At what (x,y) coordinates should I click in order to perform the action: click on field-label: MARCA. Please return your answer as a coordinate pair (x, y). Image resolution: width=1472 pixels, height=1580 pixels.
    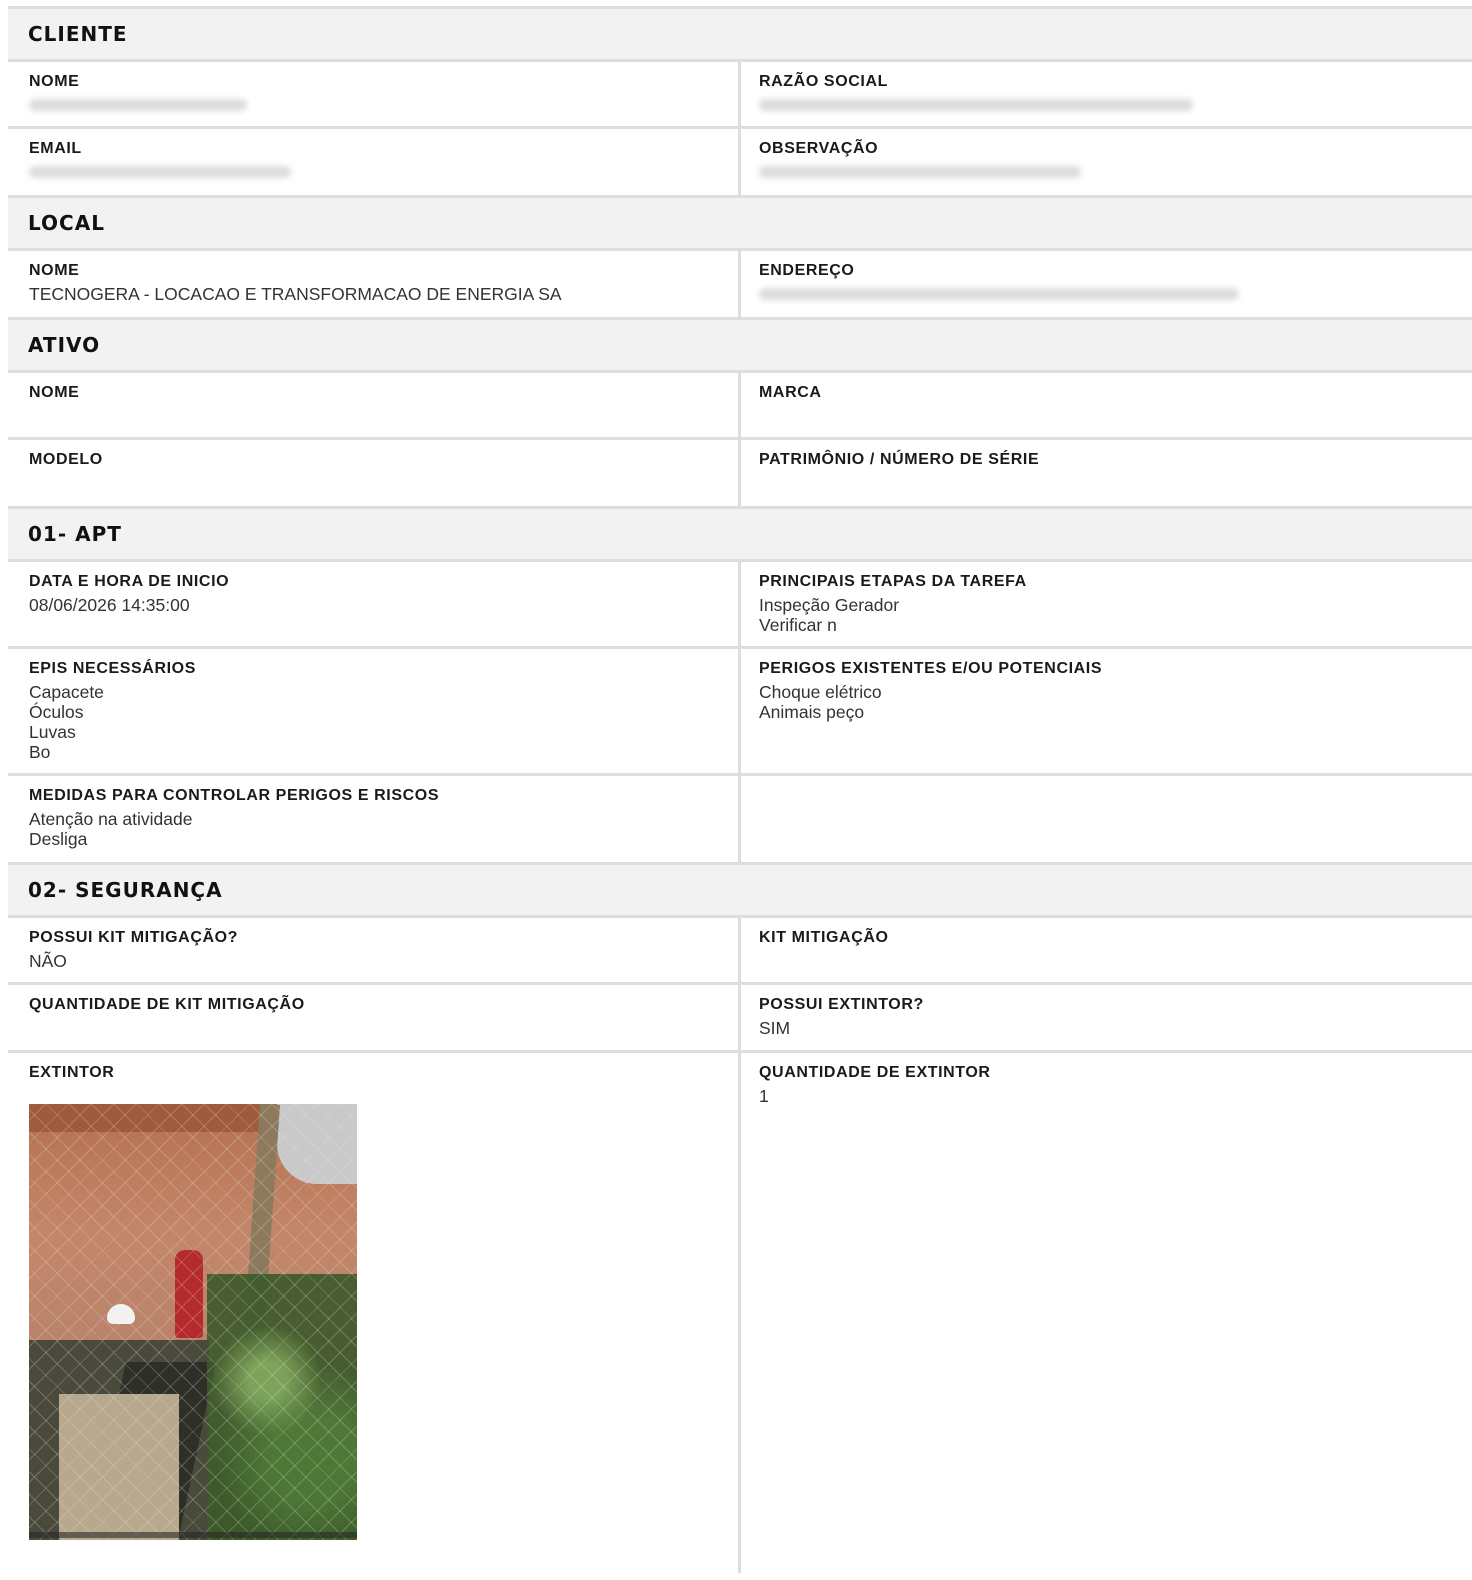
    Looking at the image, I should click on (790, 392).